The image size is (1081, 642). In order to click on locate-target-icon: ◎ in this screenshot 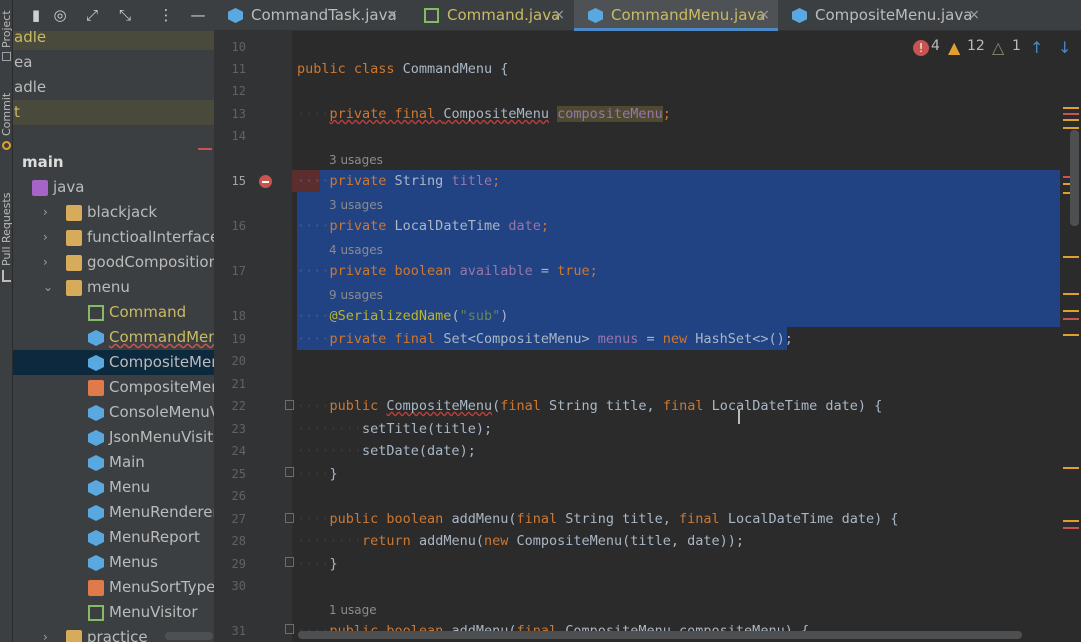, I will do `click(60, 15)`.